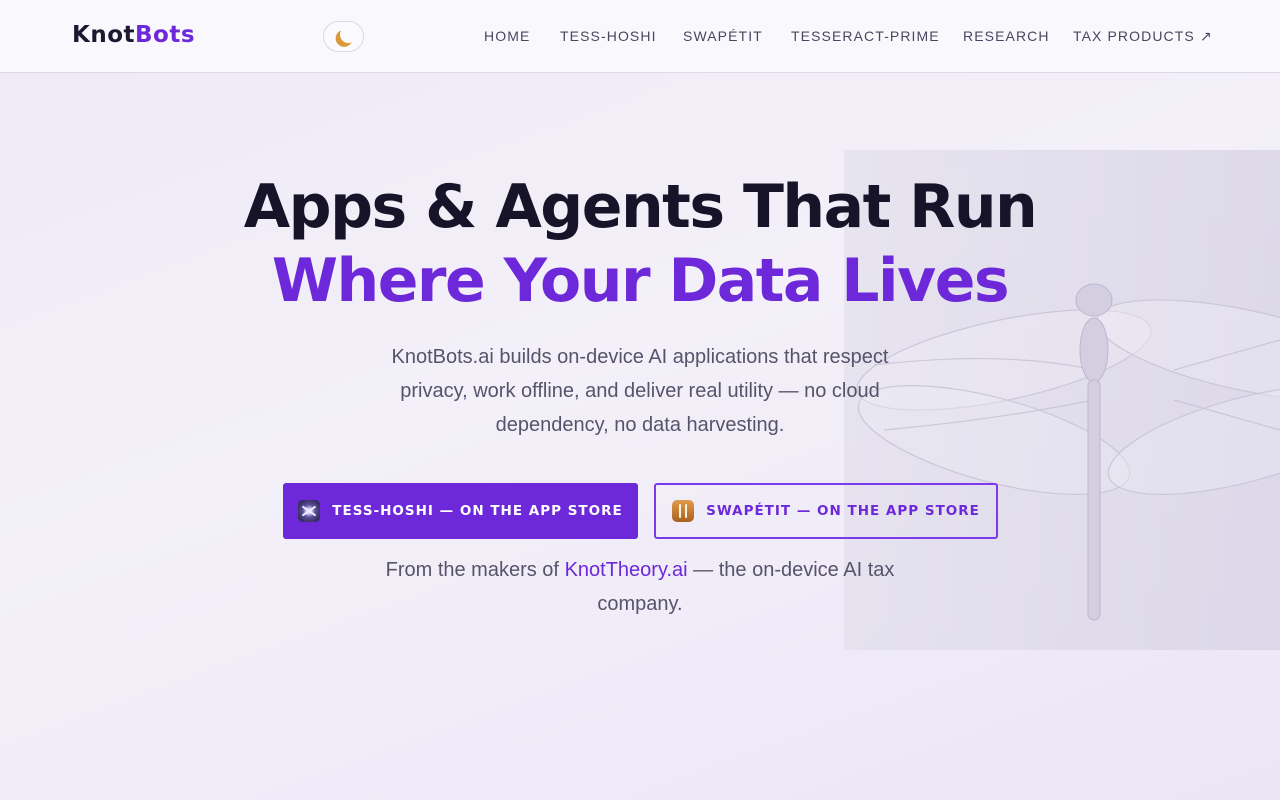  I want to click on hero-title-line2: Where Your Data Lives, so click(640, 281).